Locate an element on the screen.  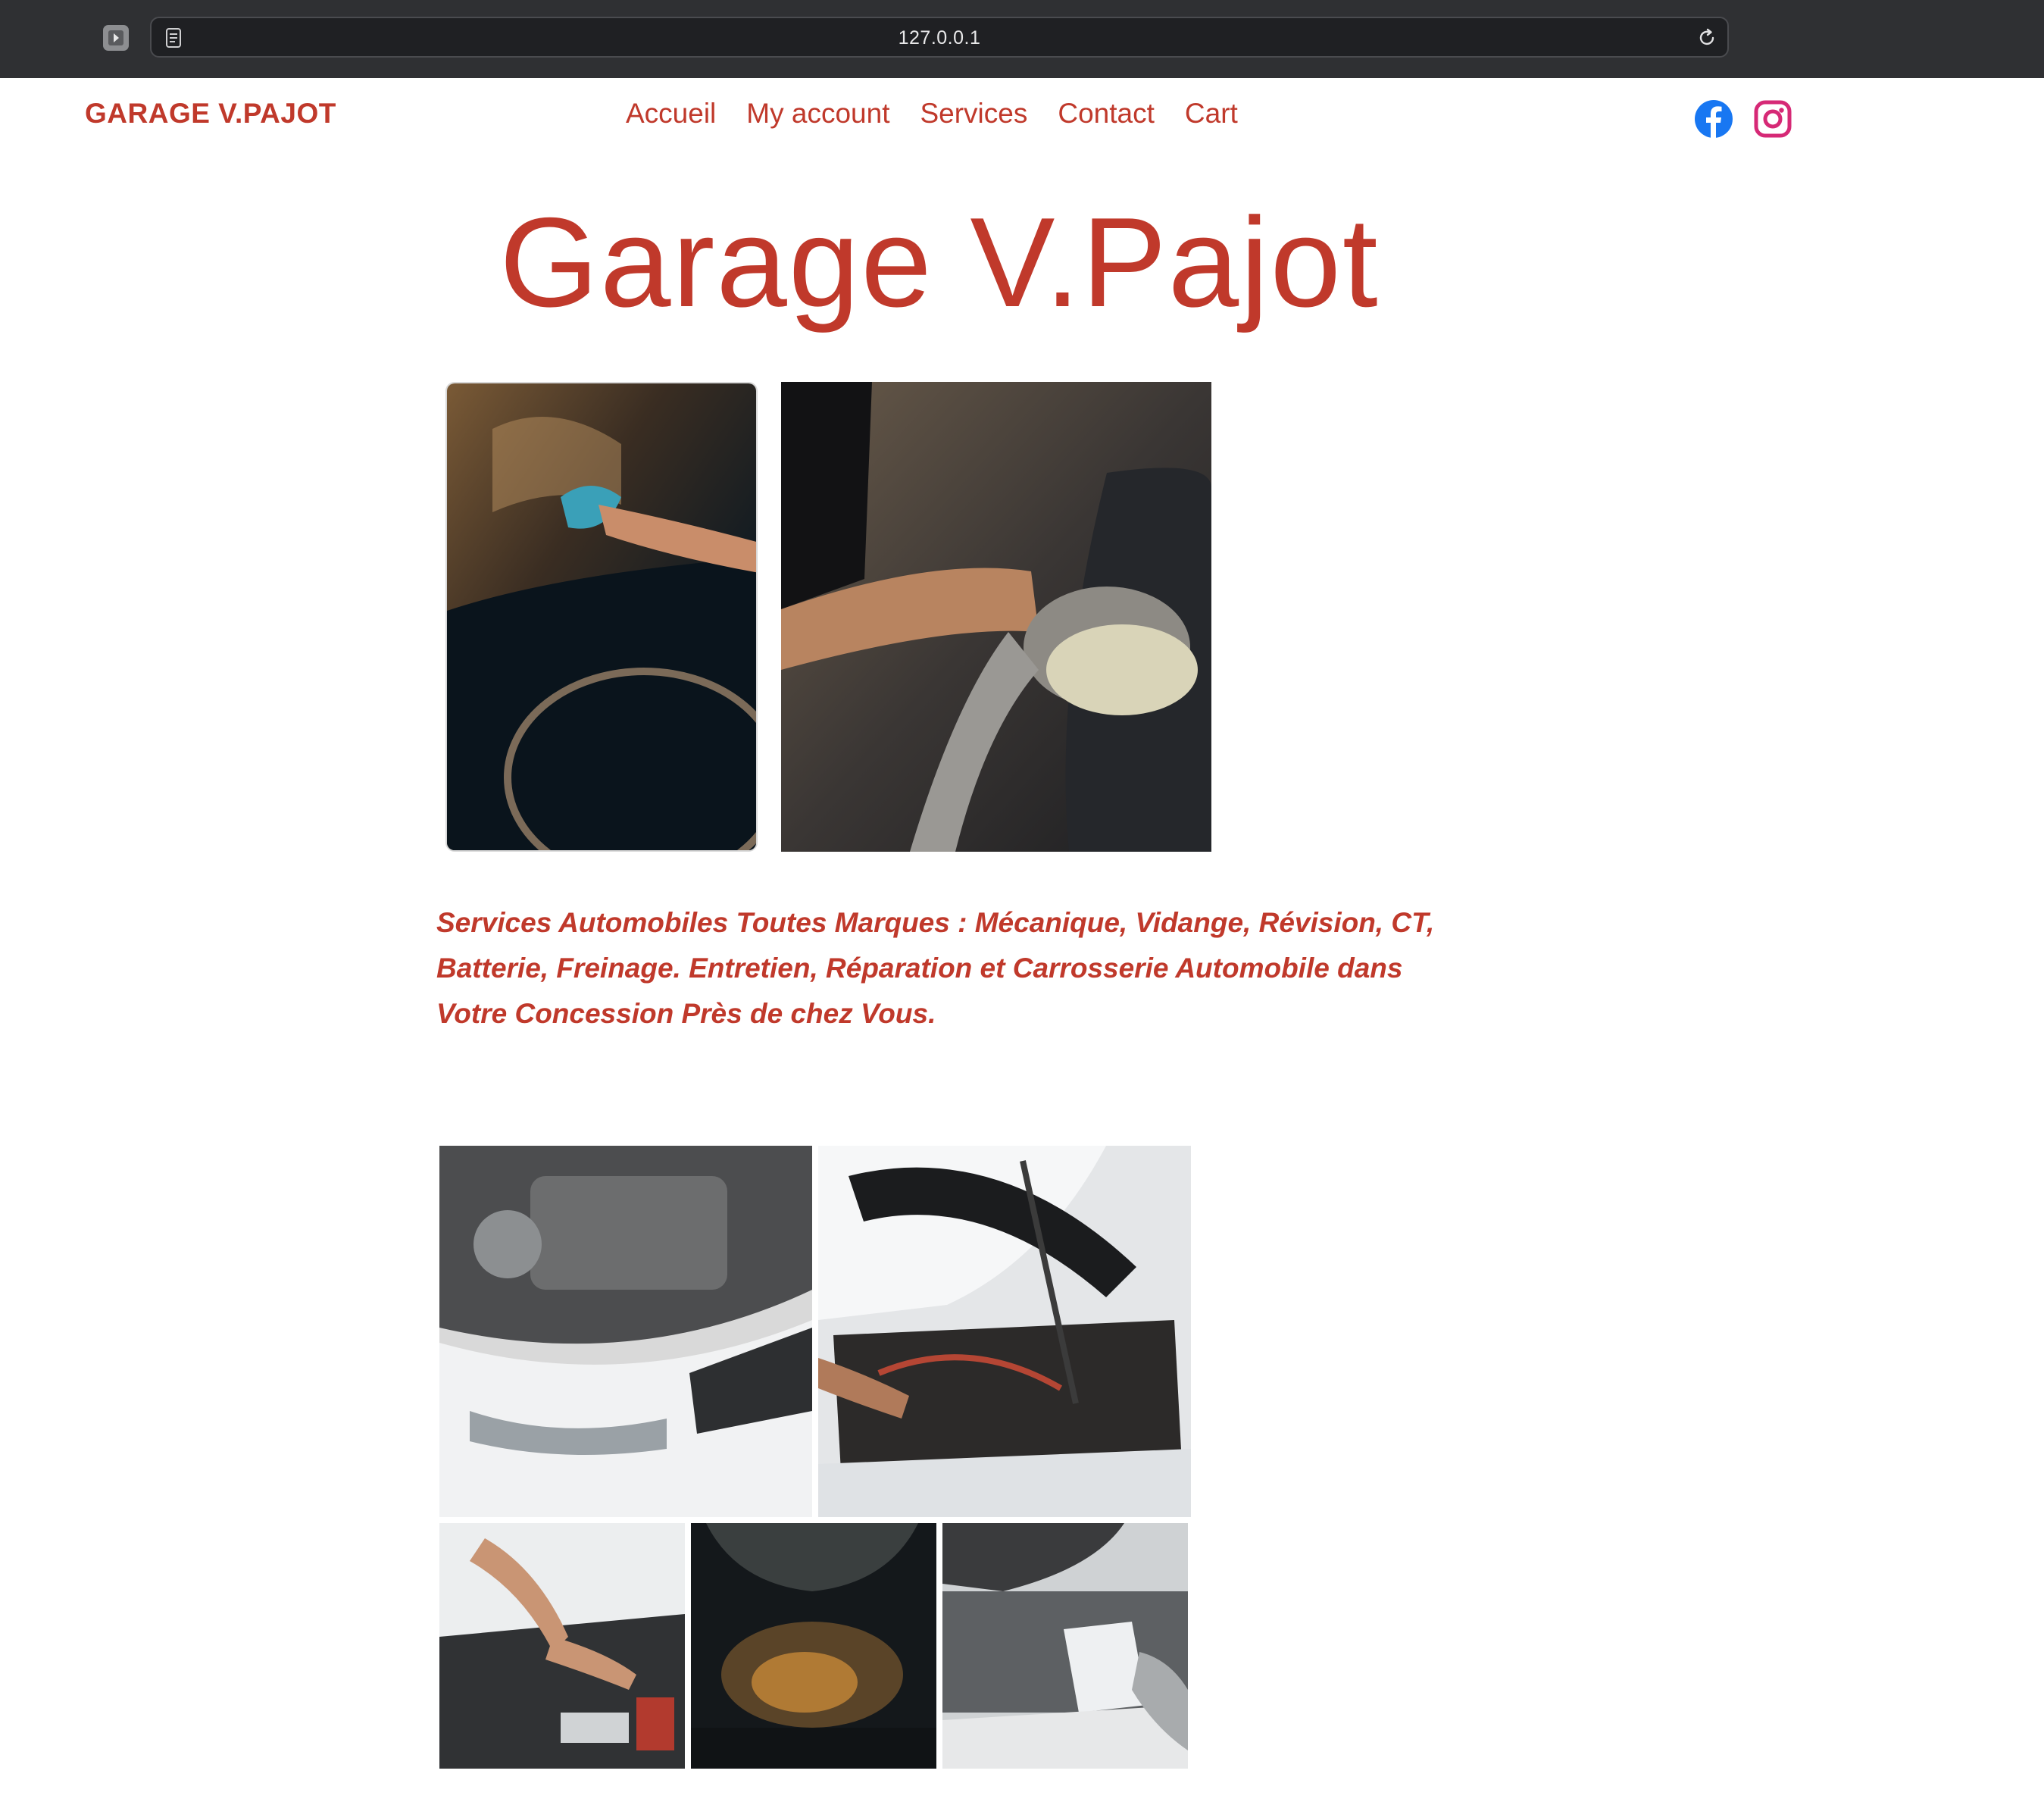
browser-toolbar: 127.0.0.1 is located at coordinates (1022, 39).